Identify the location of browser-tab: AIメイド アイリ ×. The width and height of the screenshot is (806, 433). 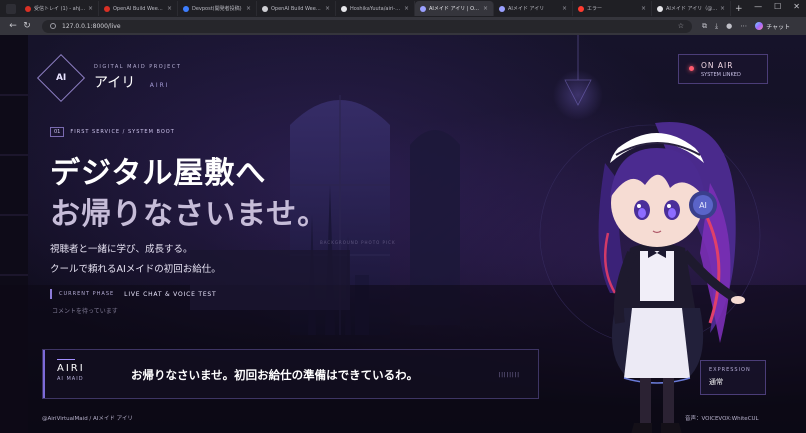
(533, 8).